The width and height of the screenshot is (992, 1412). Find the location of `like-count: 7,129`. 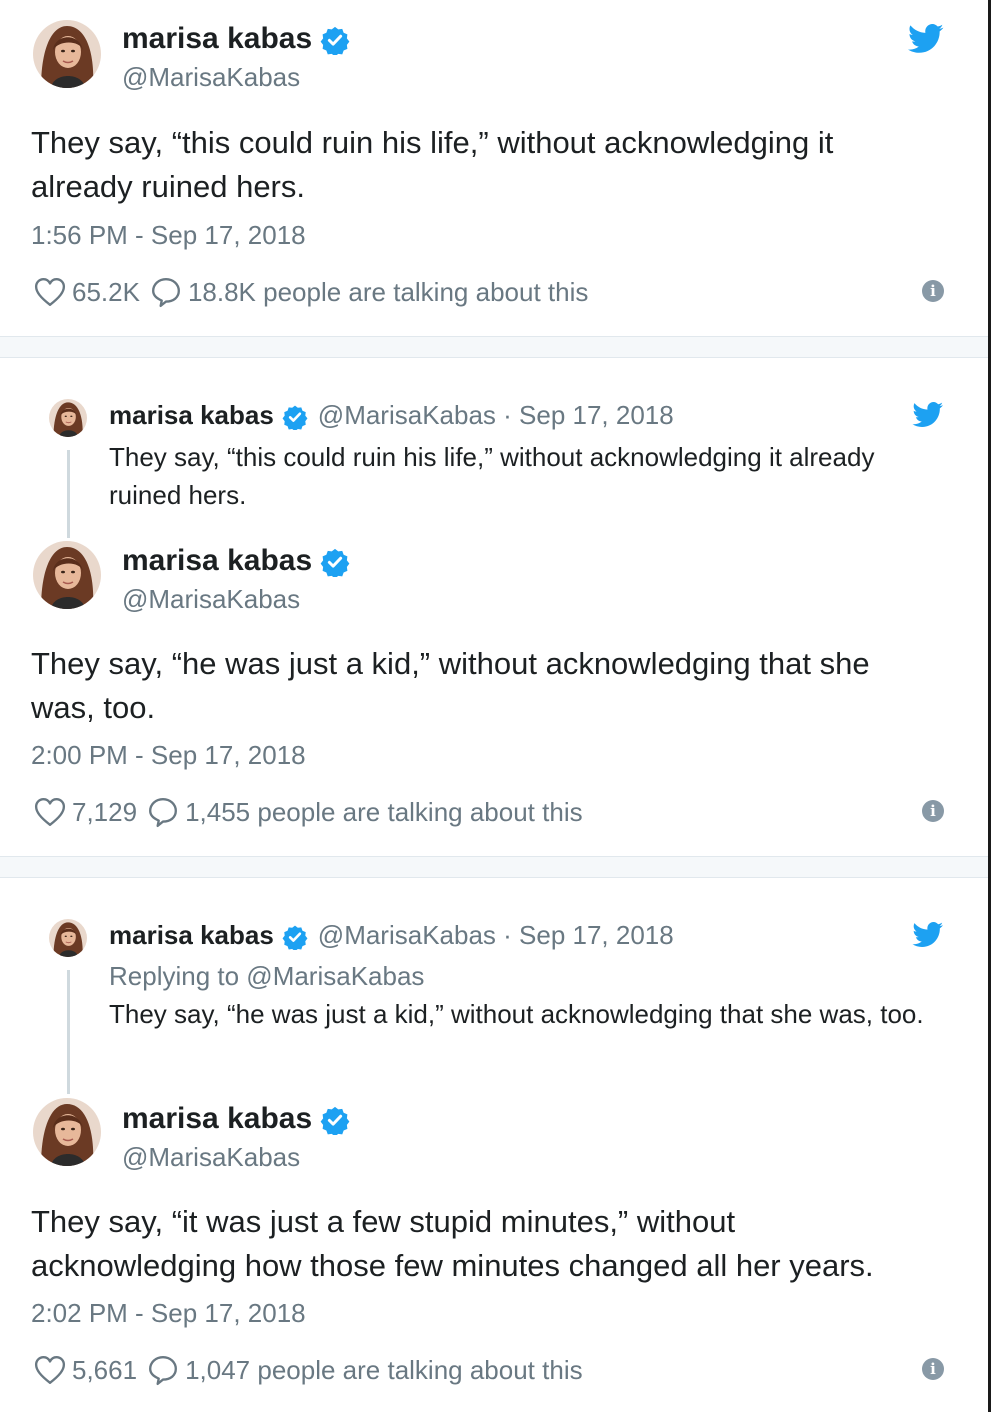

like-count: 7,129 is located at coordinates (104, 812).